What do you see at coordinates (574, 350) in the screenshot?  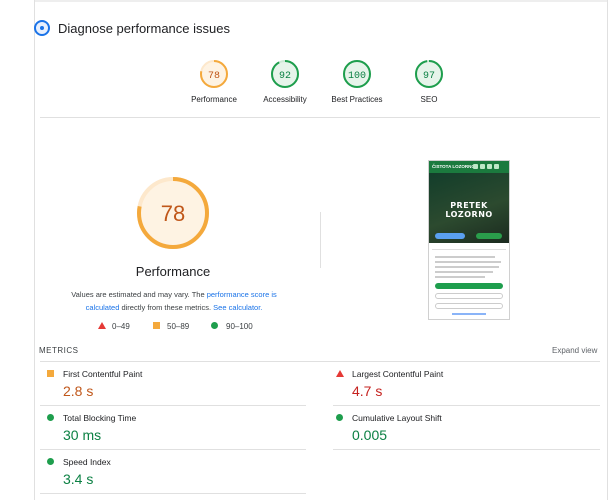 I see `expand-view-button: Expand view` at bounding box center [574, 350].